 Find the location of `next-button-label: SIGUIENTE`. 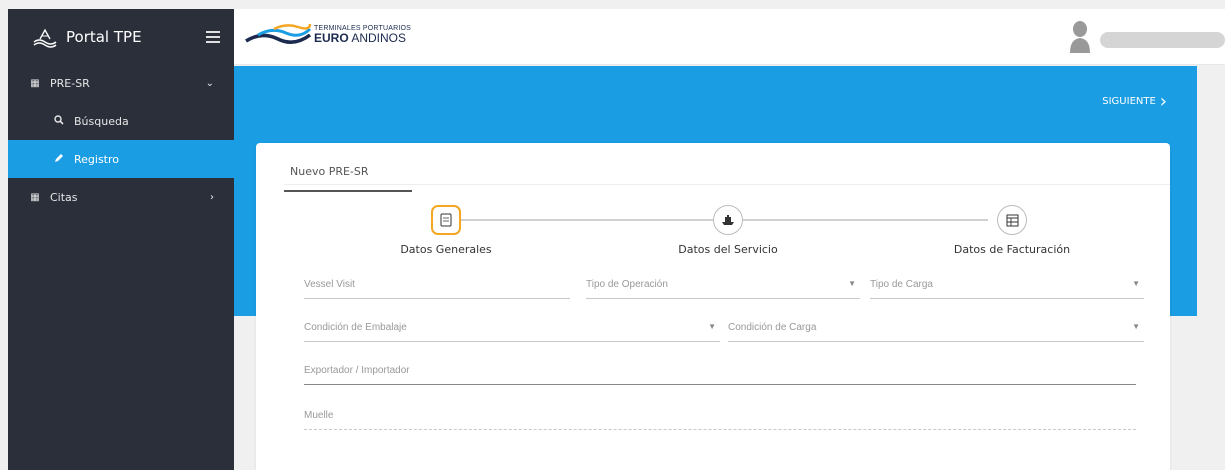

next-button-label: SIGUIENTE is located at coordinates (1129, 101).